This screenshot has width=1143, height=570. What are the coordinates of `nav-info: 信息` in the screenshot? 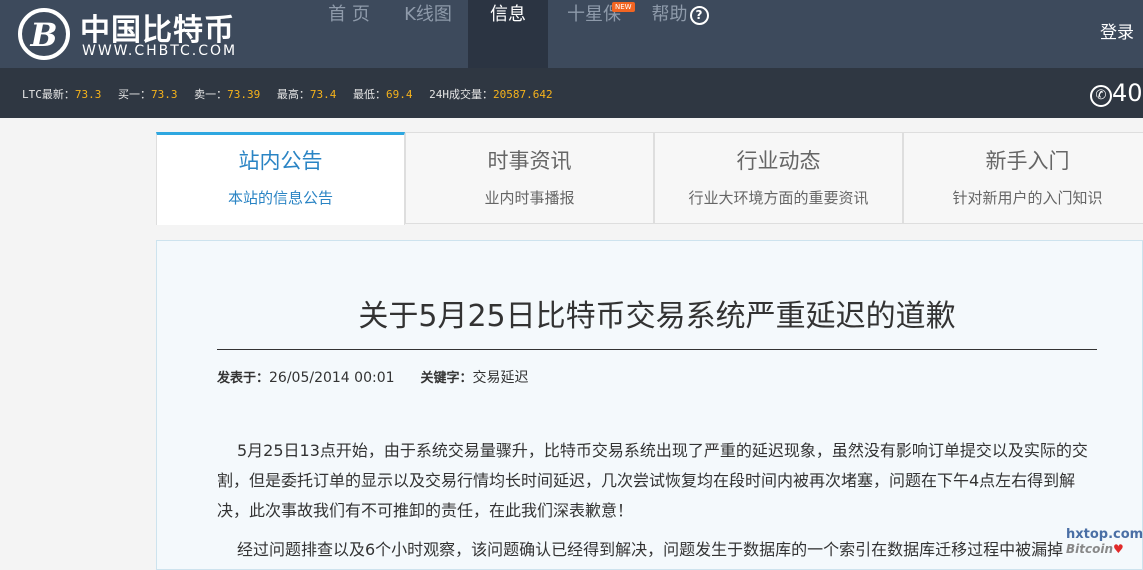 It's located at (508, 34).